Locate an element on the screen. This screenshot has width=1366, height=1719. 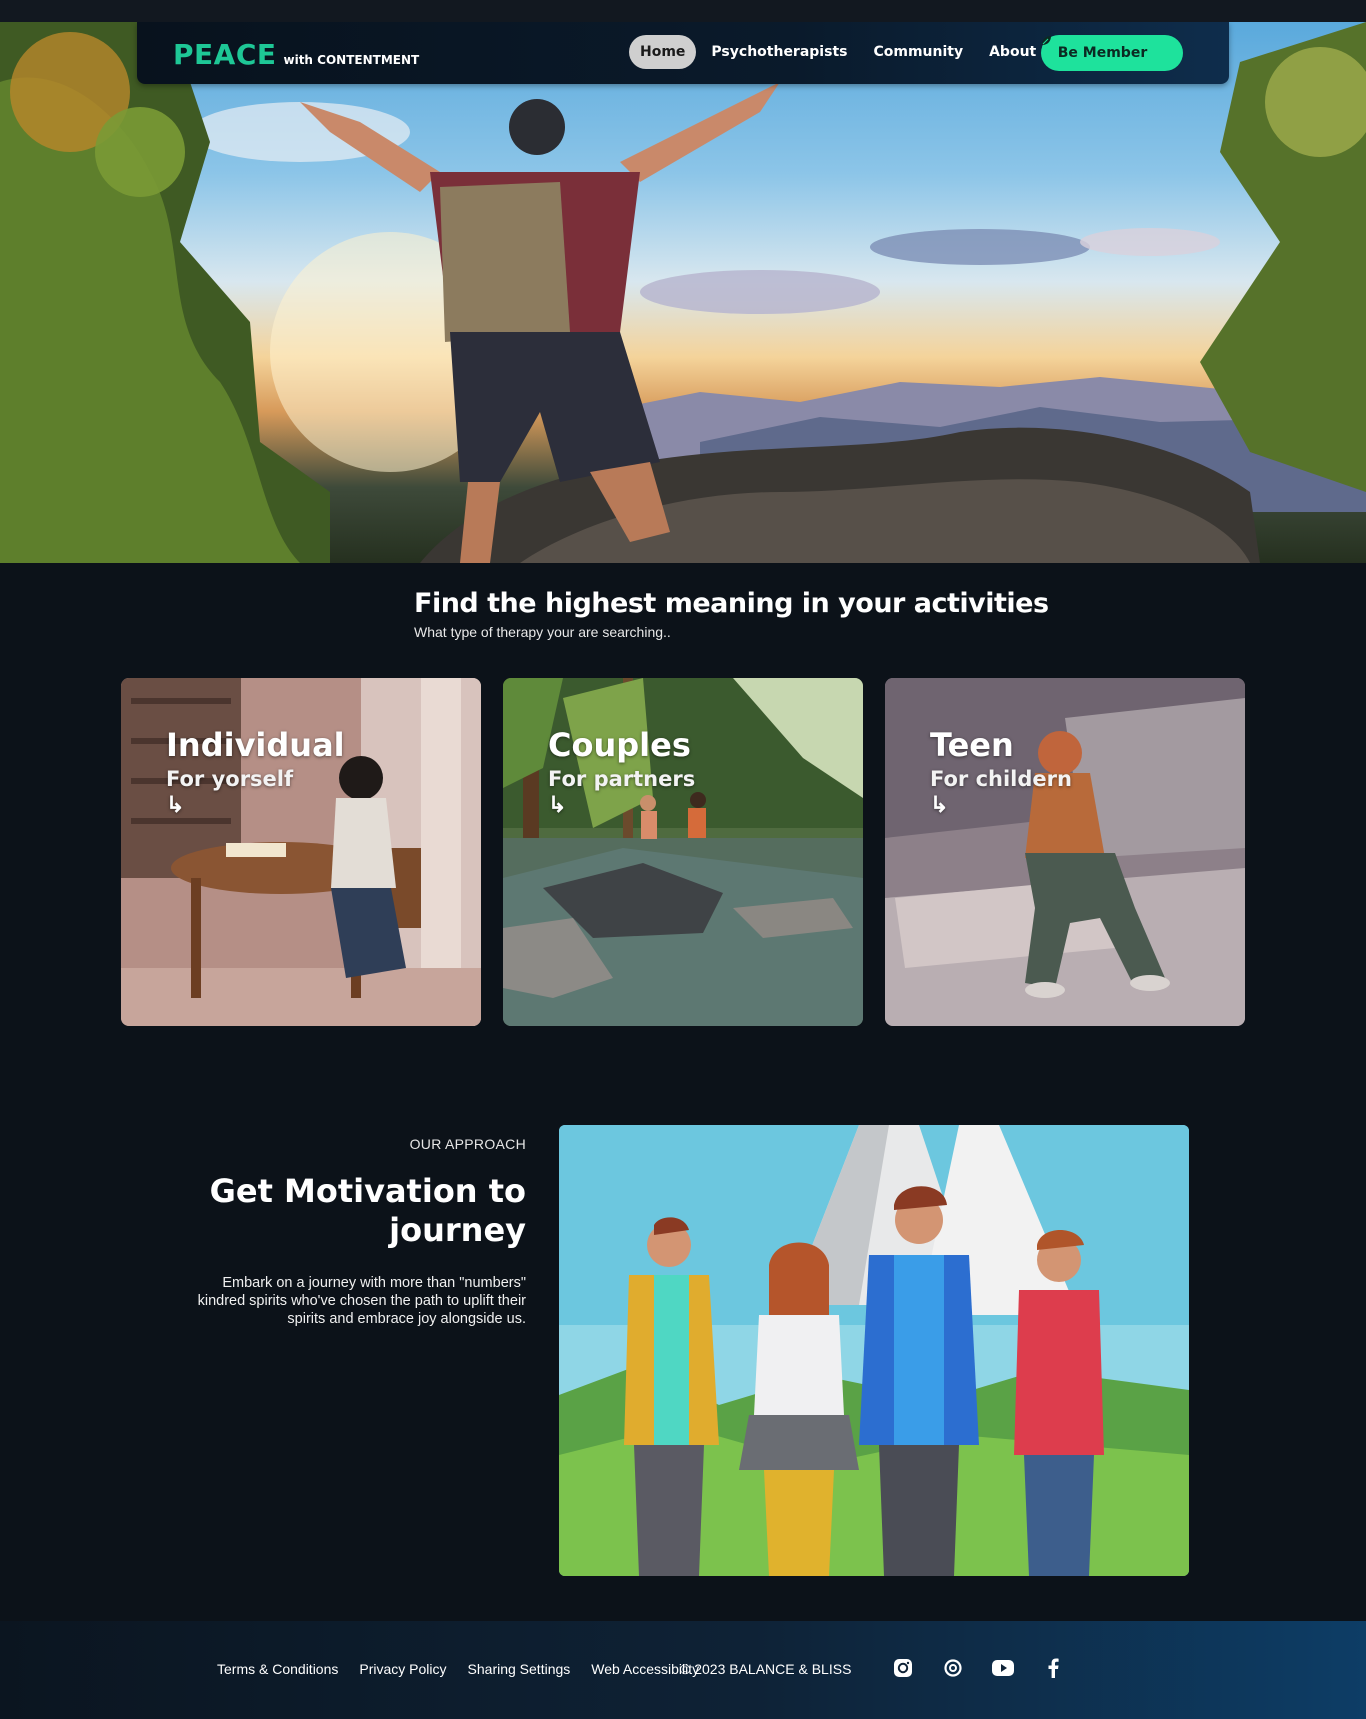
top-strip is located at coordinates (683, 11).